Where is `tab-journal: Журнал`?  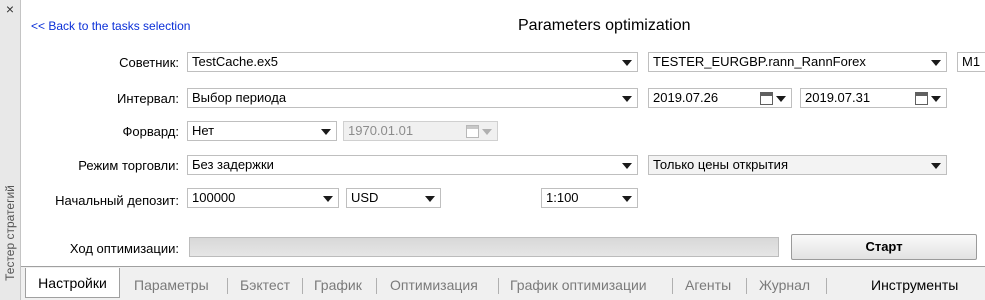
tab-journal: Журнал is located at coordinates (784, 285).